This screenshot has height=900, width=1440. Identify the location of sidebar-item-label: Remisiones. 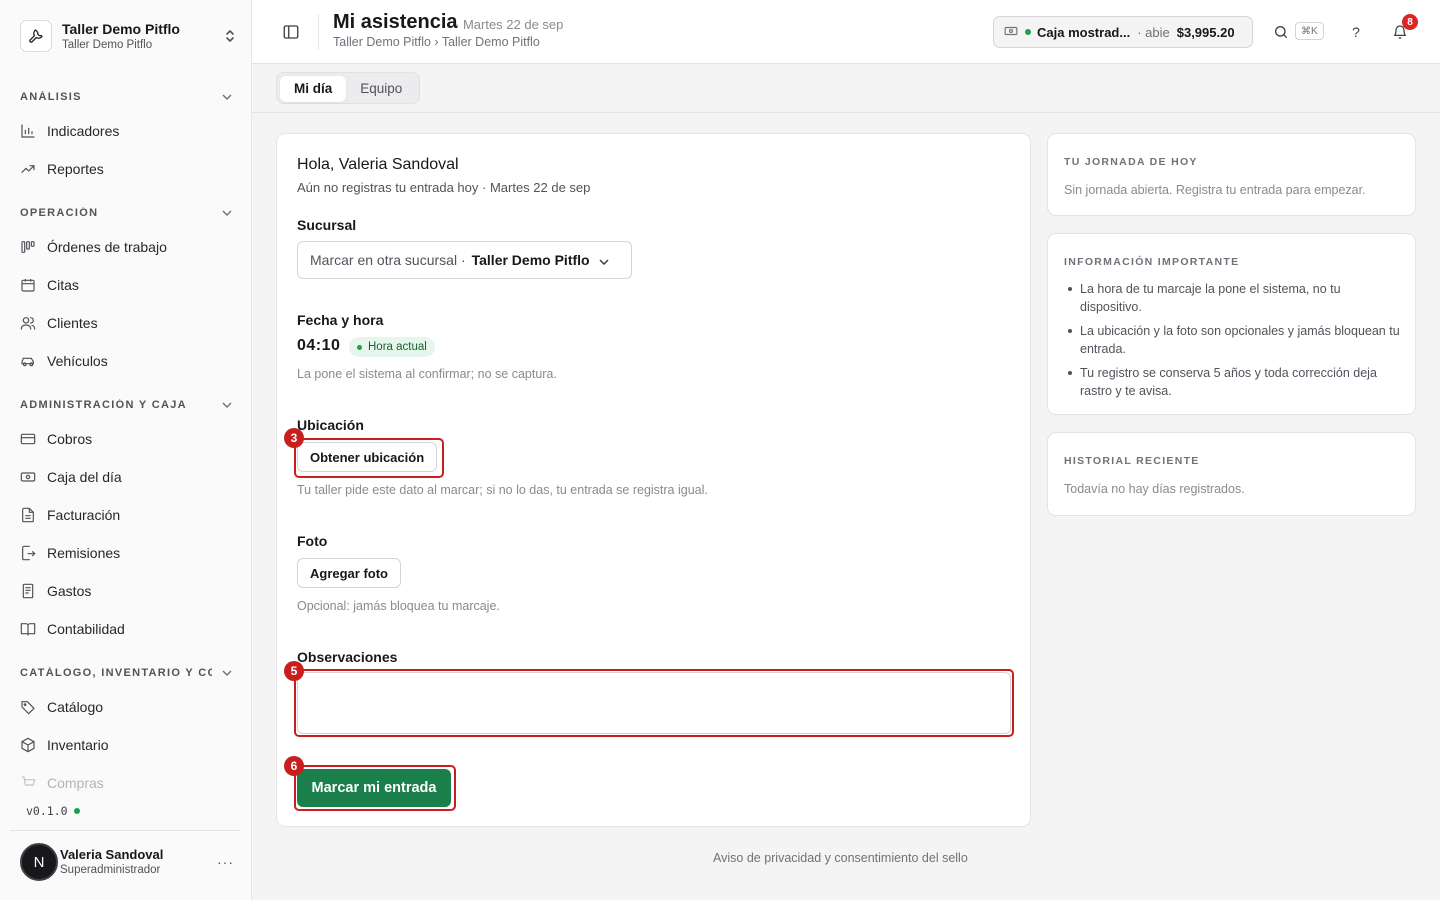
(84, 553).